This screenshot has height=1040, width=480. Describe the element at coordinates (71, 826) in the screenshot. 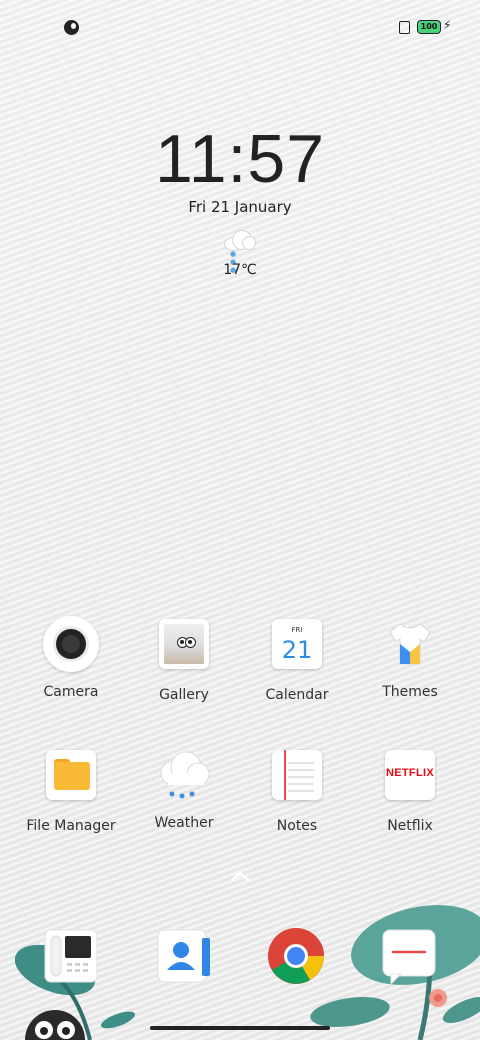

I see `app-label-file-manager: File Manager` at that location.